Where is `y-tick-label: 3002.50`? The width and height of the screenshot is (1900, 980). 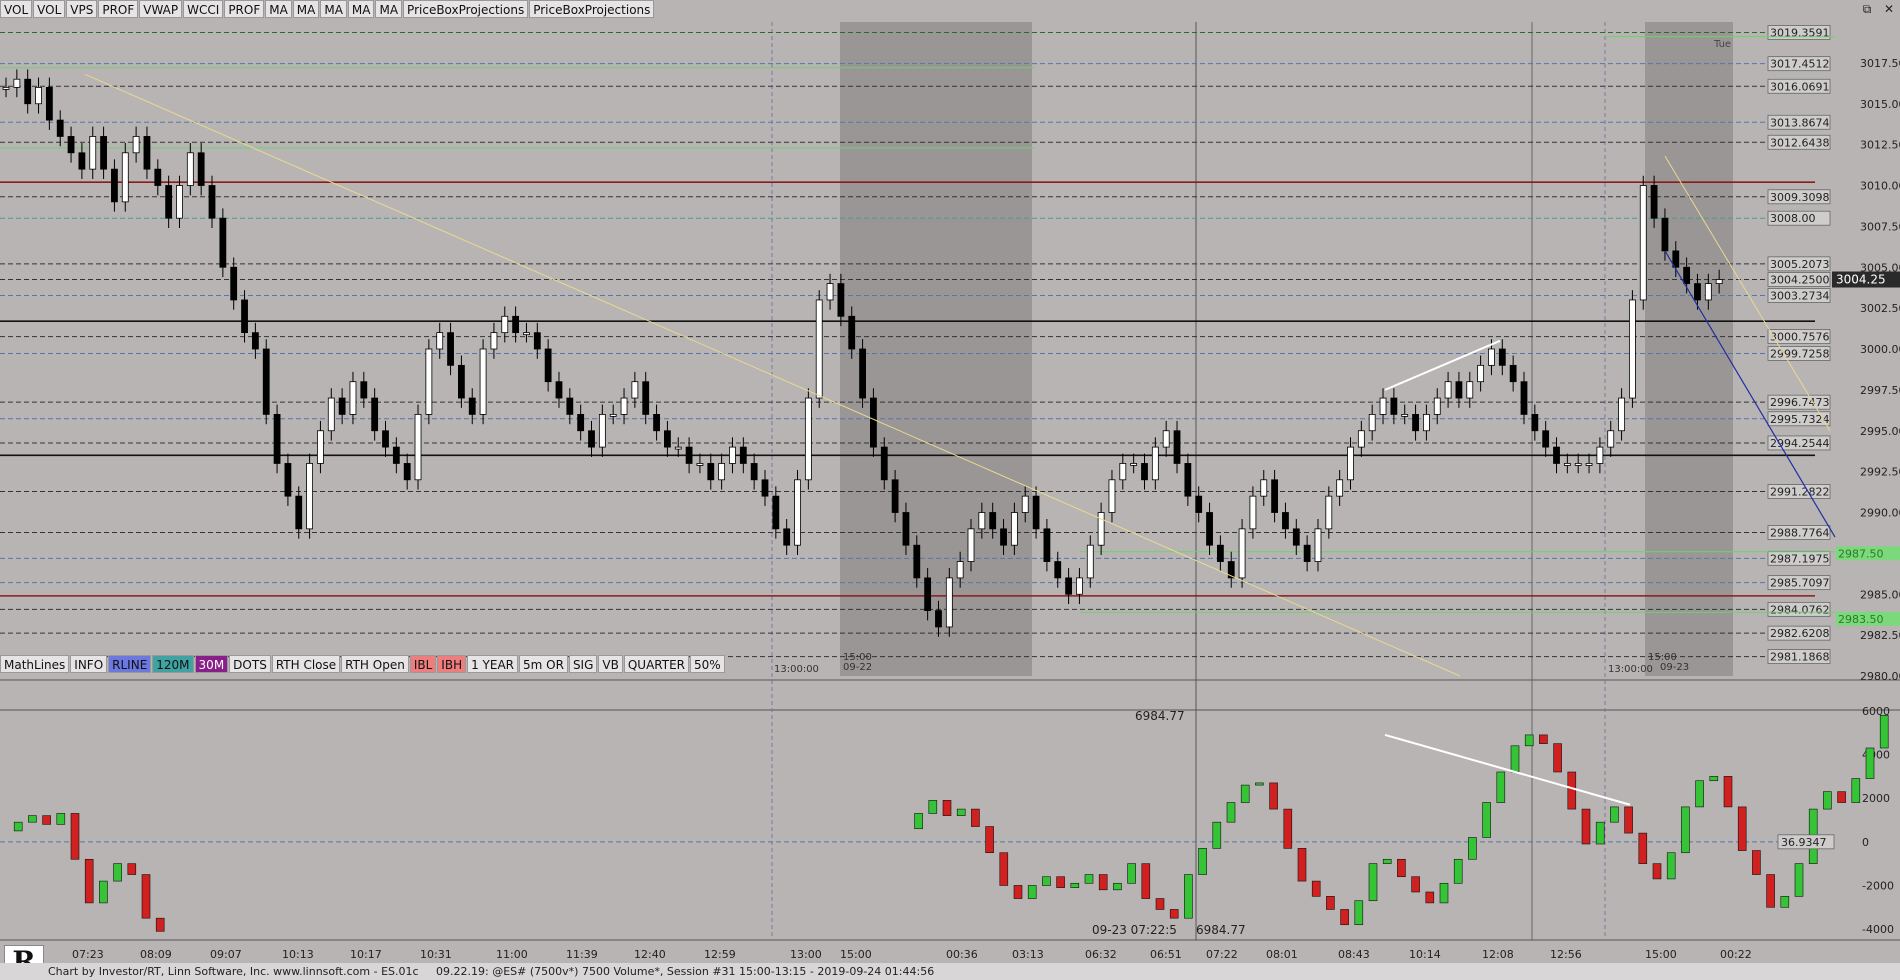
y-tick-label: 3002.50 is located at coordinates (1880, 308).